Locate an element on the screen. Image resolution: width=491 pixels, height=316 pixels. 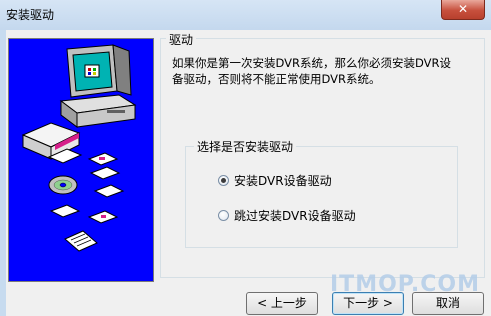
radio-install-driver: 安装DVR设备驱动 is located at coordinates (275, 180).